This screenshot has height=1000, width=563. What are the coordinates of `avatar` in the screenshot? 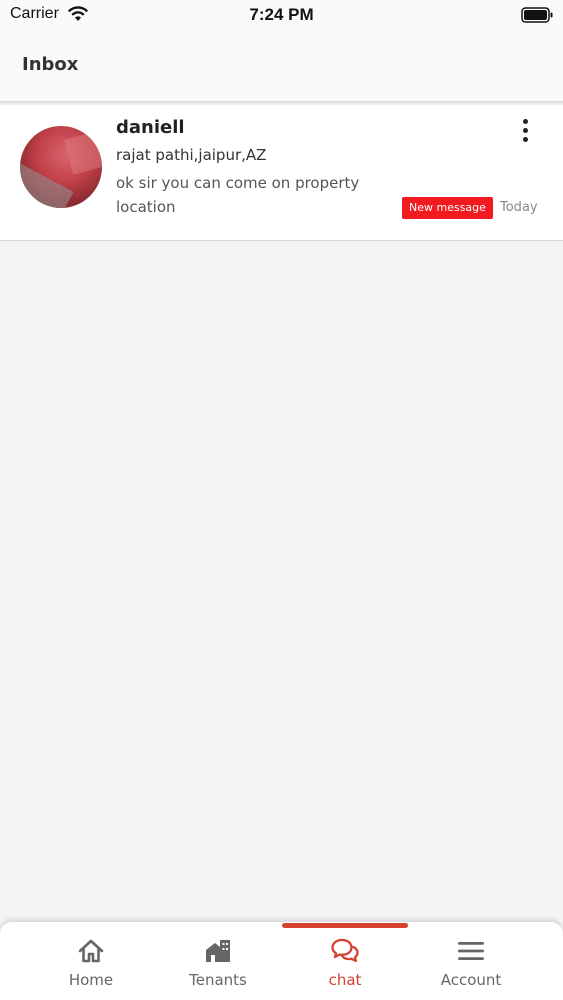 It's located at (61, 167).